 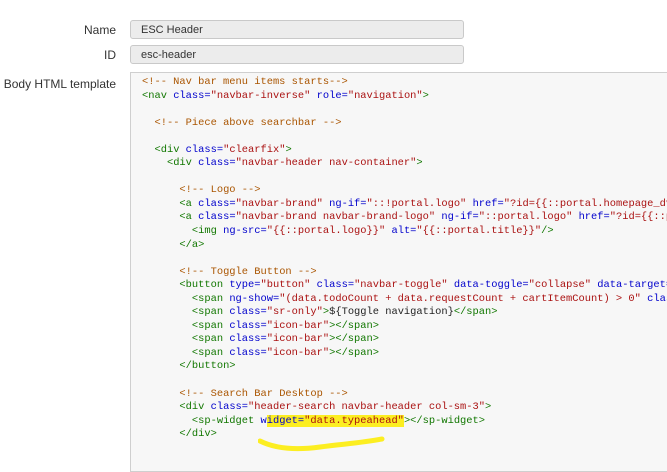 I want to click on code-token: "navbar-inverse", so click(x=260, y=95).